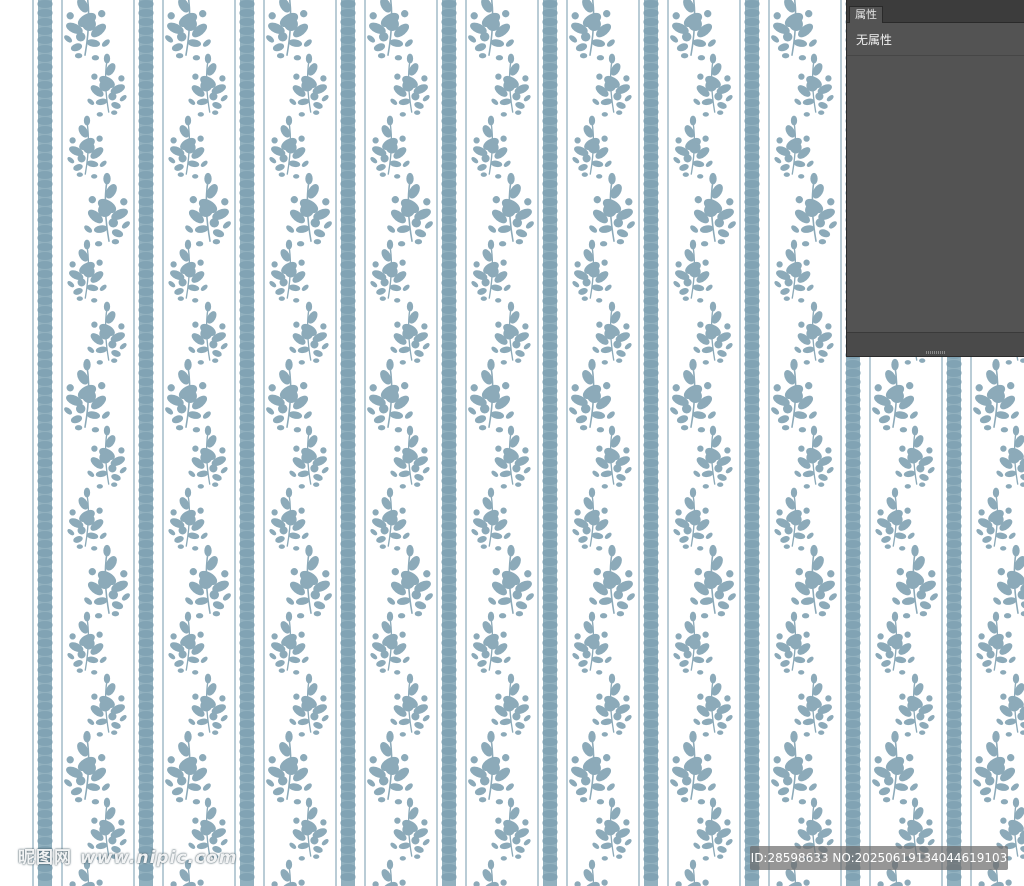 The width and height of the screenshot is (1024, 886). Describe the element at coordinates (935, 352) in the screenshot. I see `resize-grip-icon` at that location.